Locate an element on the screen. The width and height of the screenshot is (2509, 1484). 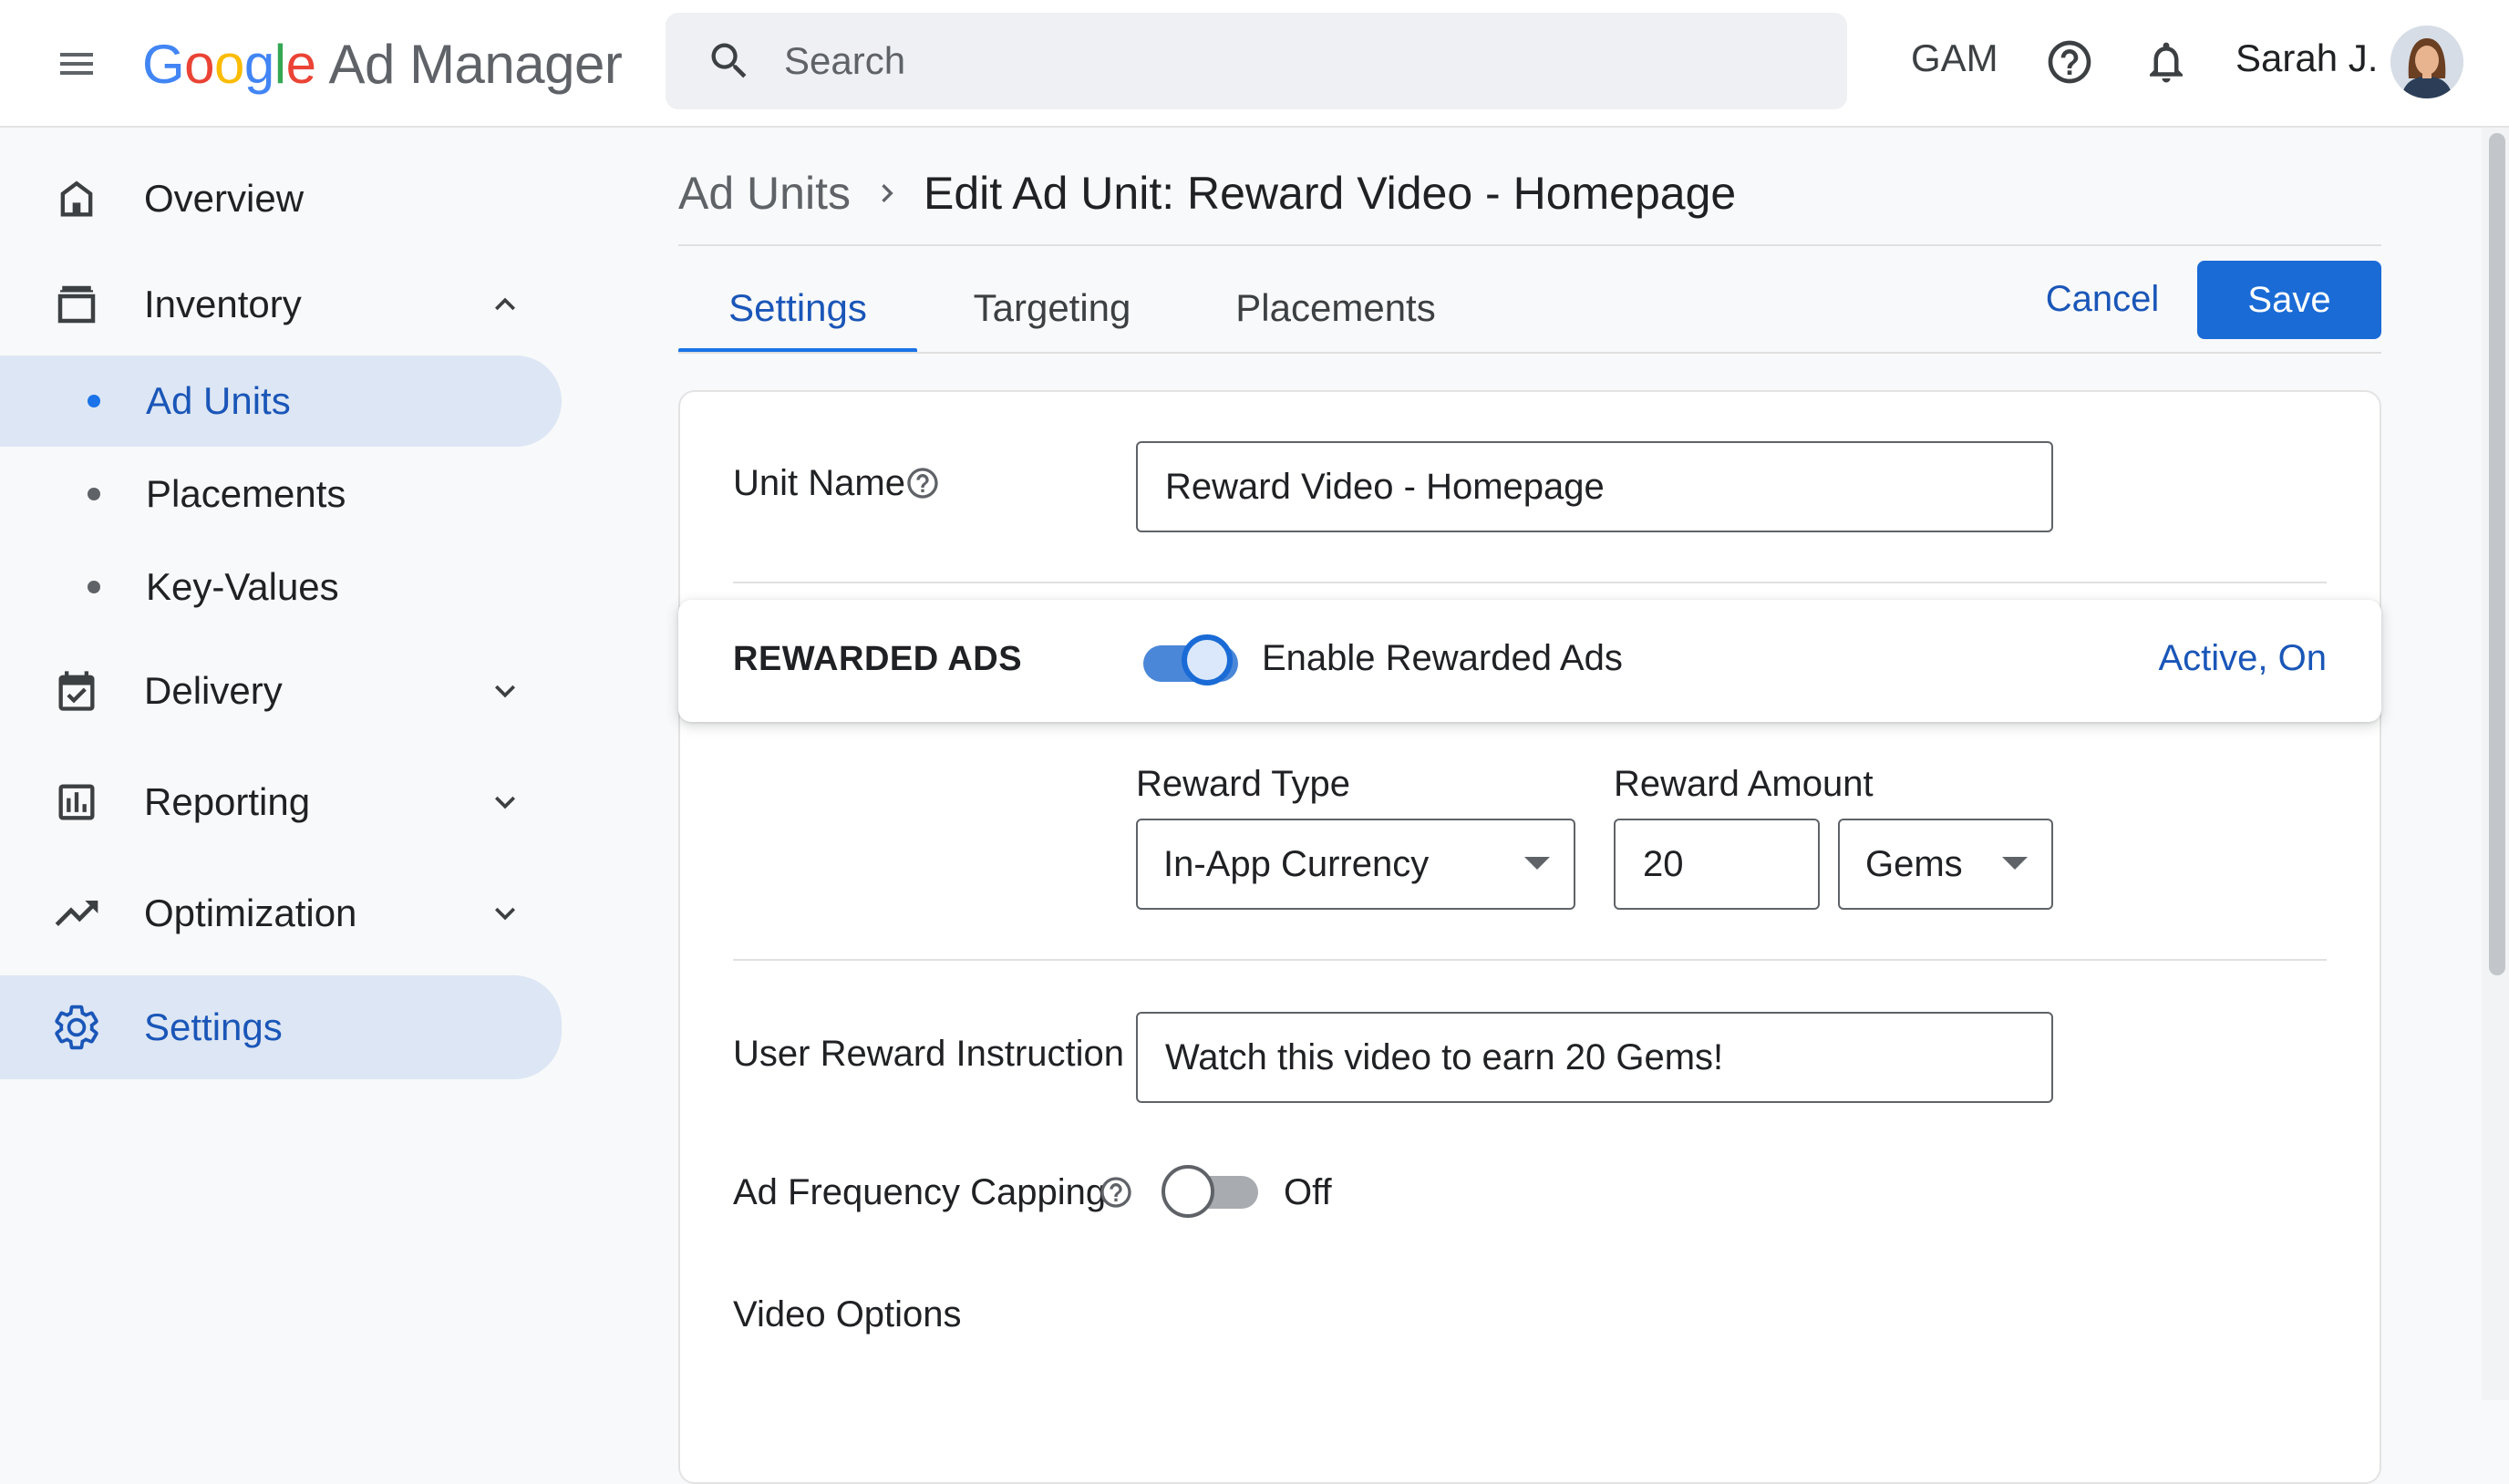
sidebar-subitem-key-values: Key-Values is located at coordinates (281, 587).